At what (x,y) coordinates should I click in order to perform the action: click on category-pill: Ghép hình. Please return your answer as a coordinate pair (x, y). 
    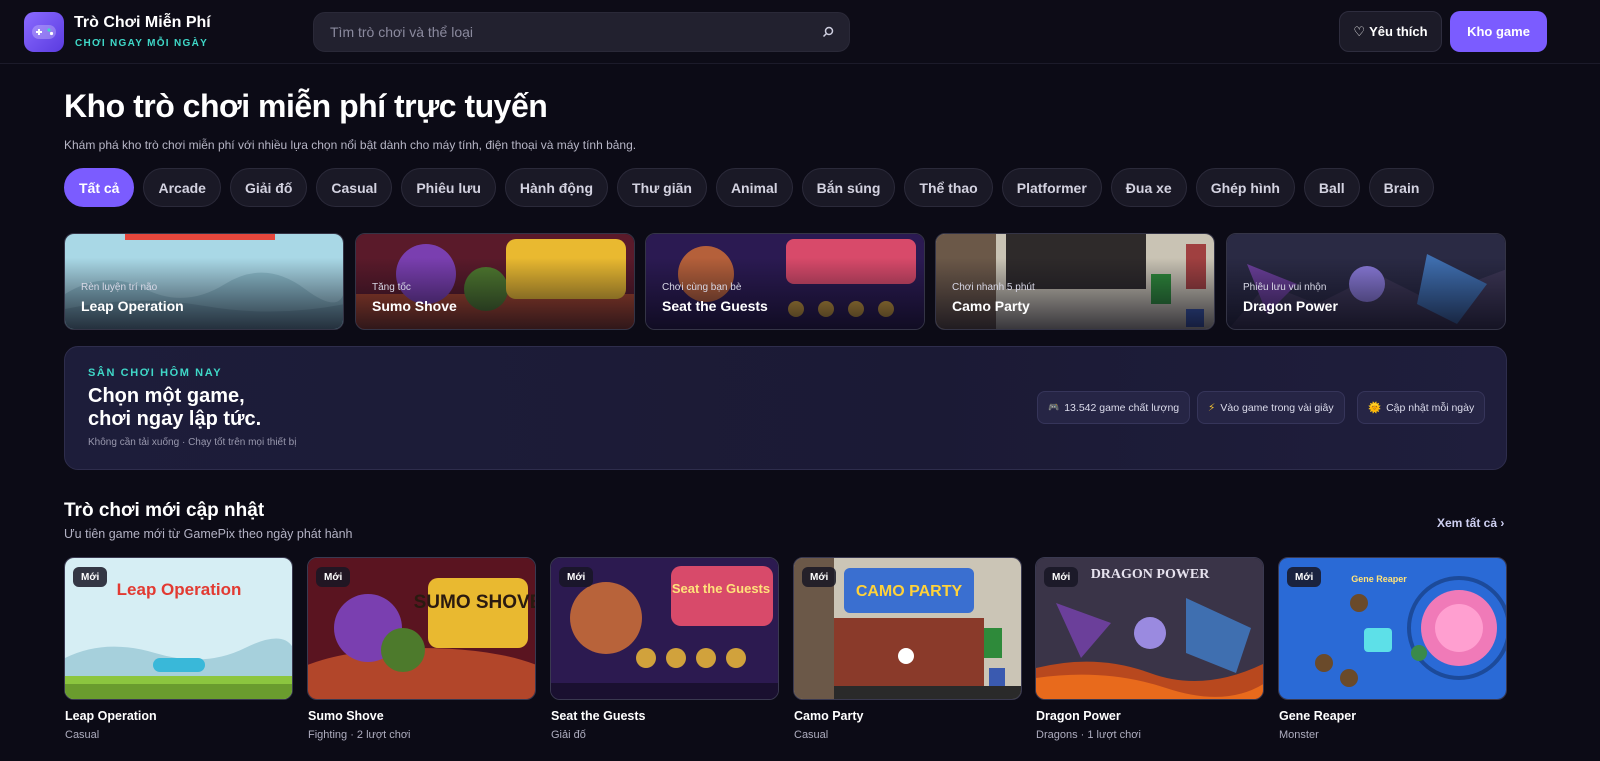
    Looking at the image, I should click on (1245, 187).